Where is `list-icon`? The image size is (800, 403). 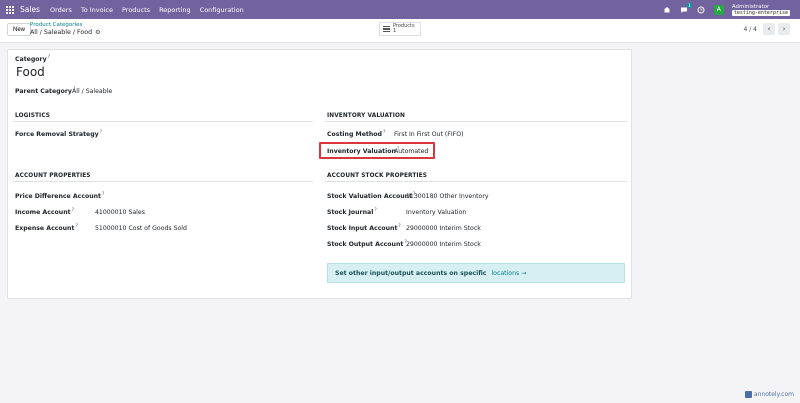 list-icon is located at coordinates (386, 29).